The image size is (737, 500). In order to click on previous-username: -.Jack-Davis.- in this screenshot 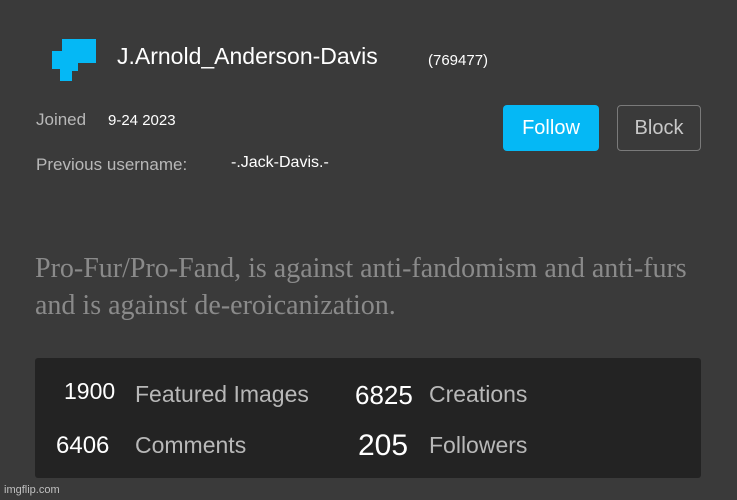, I will do `click(280, 162)`.